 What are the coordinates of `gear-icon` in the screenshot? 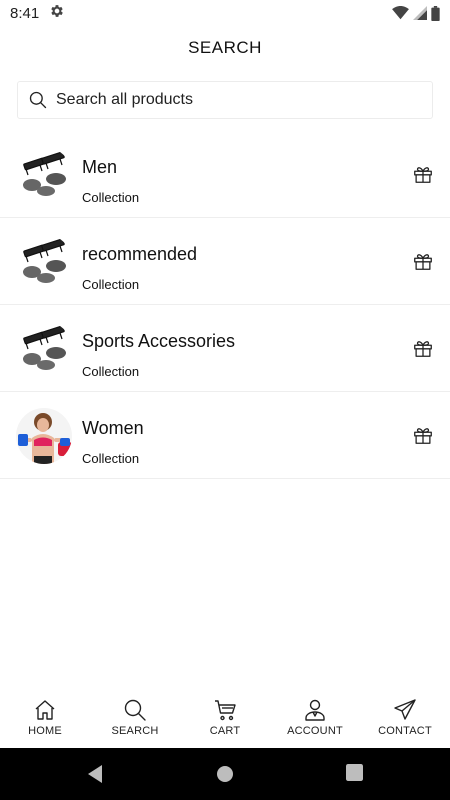 It's located at (57, 13).